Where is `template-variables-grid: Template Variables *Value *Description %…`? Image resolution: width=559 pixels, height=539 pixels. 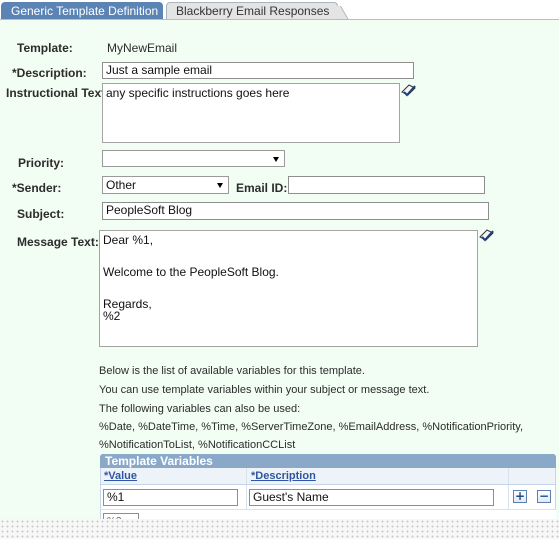 template-variables-grid: Template Variables *Value *Description %… is located at coordinates (328, 489).